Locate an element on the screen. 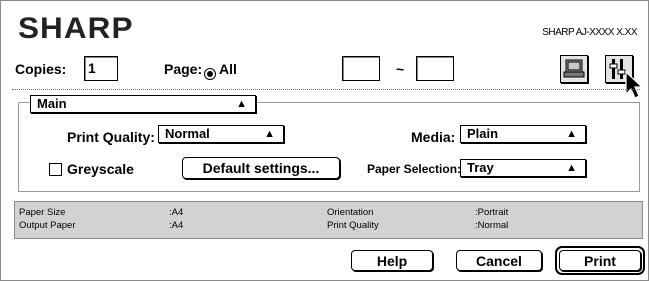  brand-logo: SHARP is located at coordinates (76, 28).